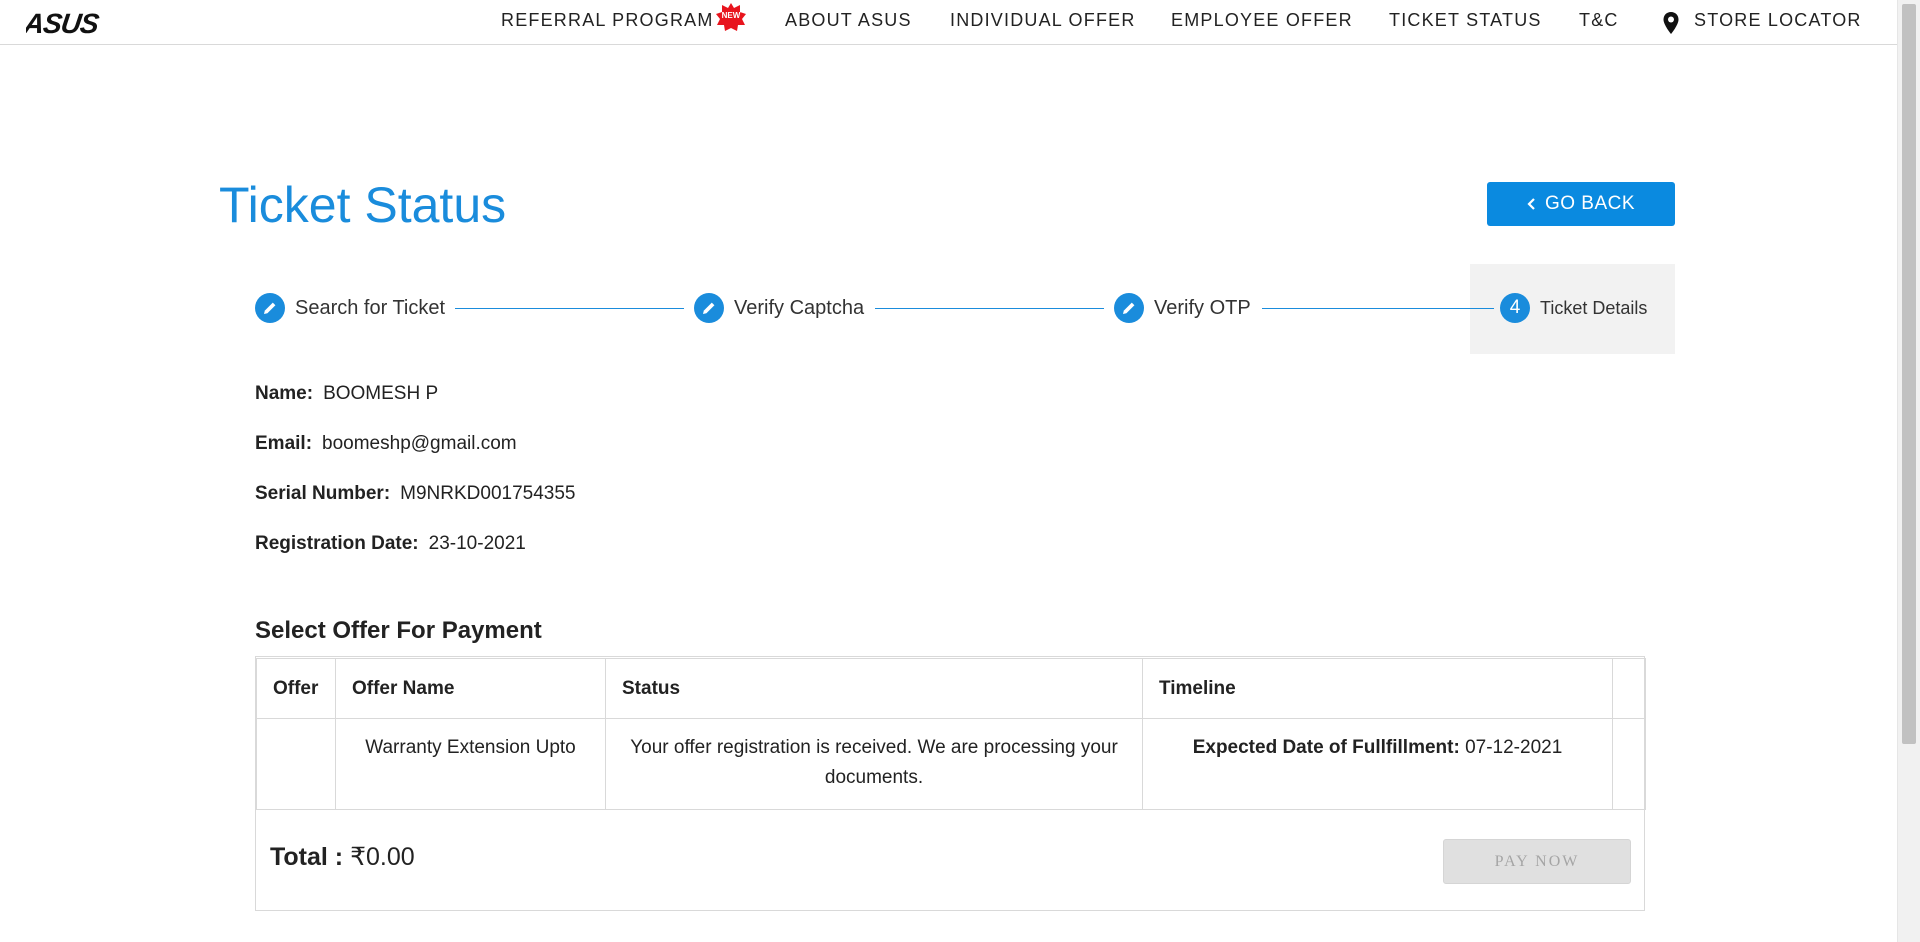 The width and height of the screenshot is (1920, 942). I want to click on detail-name: Name: BOOMESH P, so click(346, 394).